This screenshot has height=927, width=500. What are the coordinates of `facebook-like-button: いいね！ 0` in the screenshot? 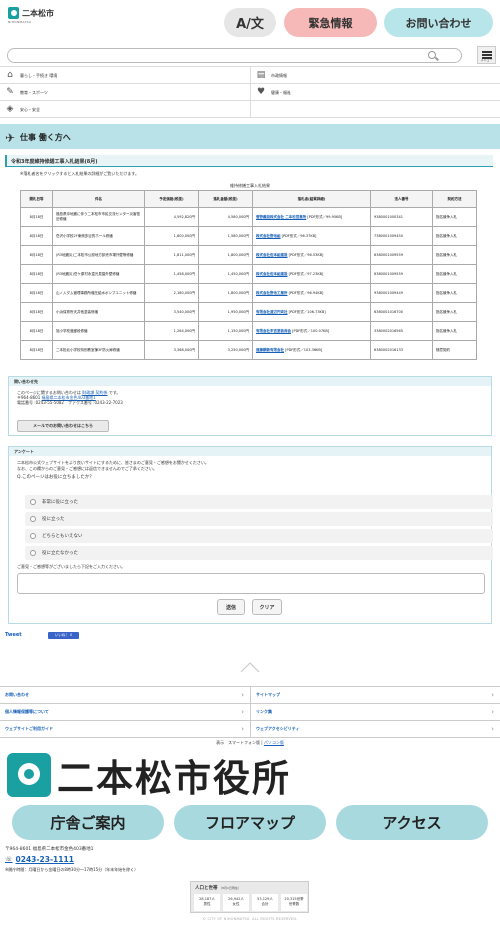 It's located at (63, 635).